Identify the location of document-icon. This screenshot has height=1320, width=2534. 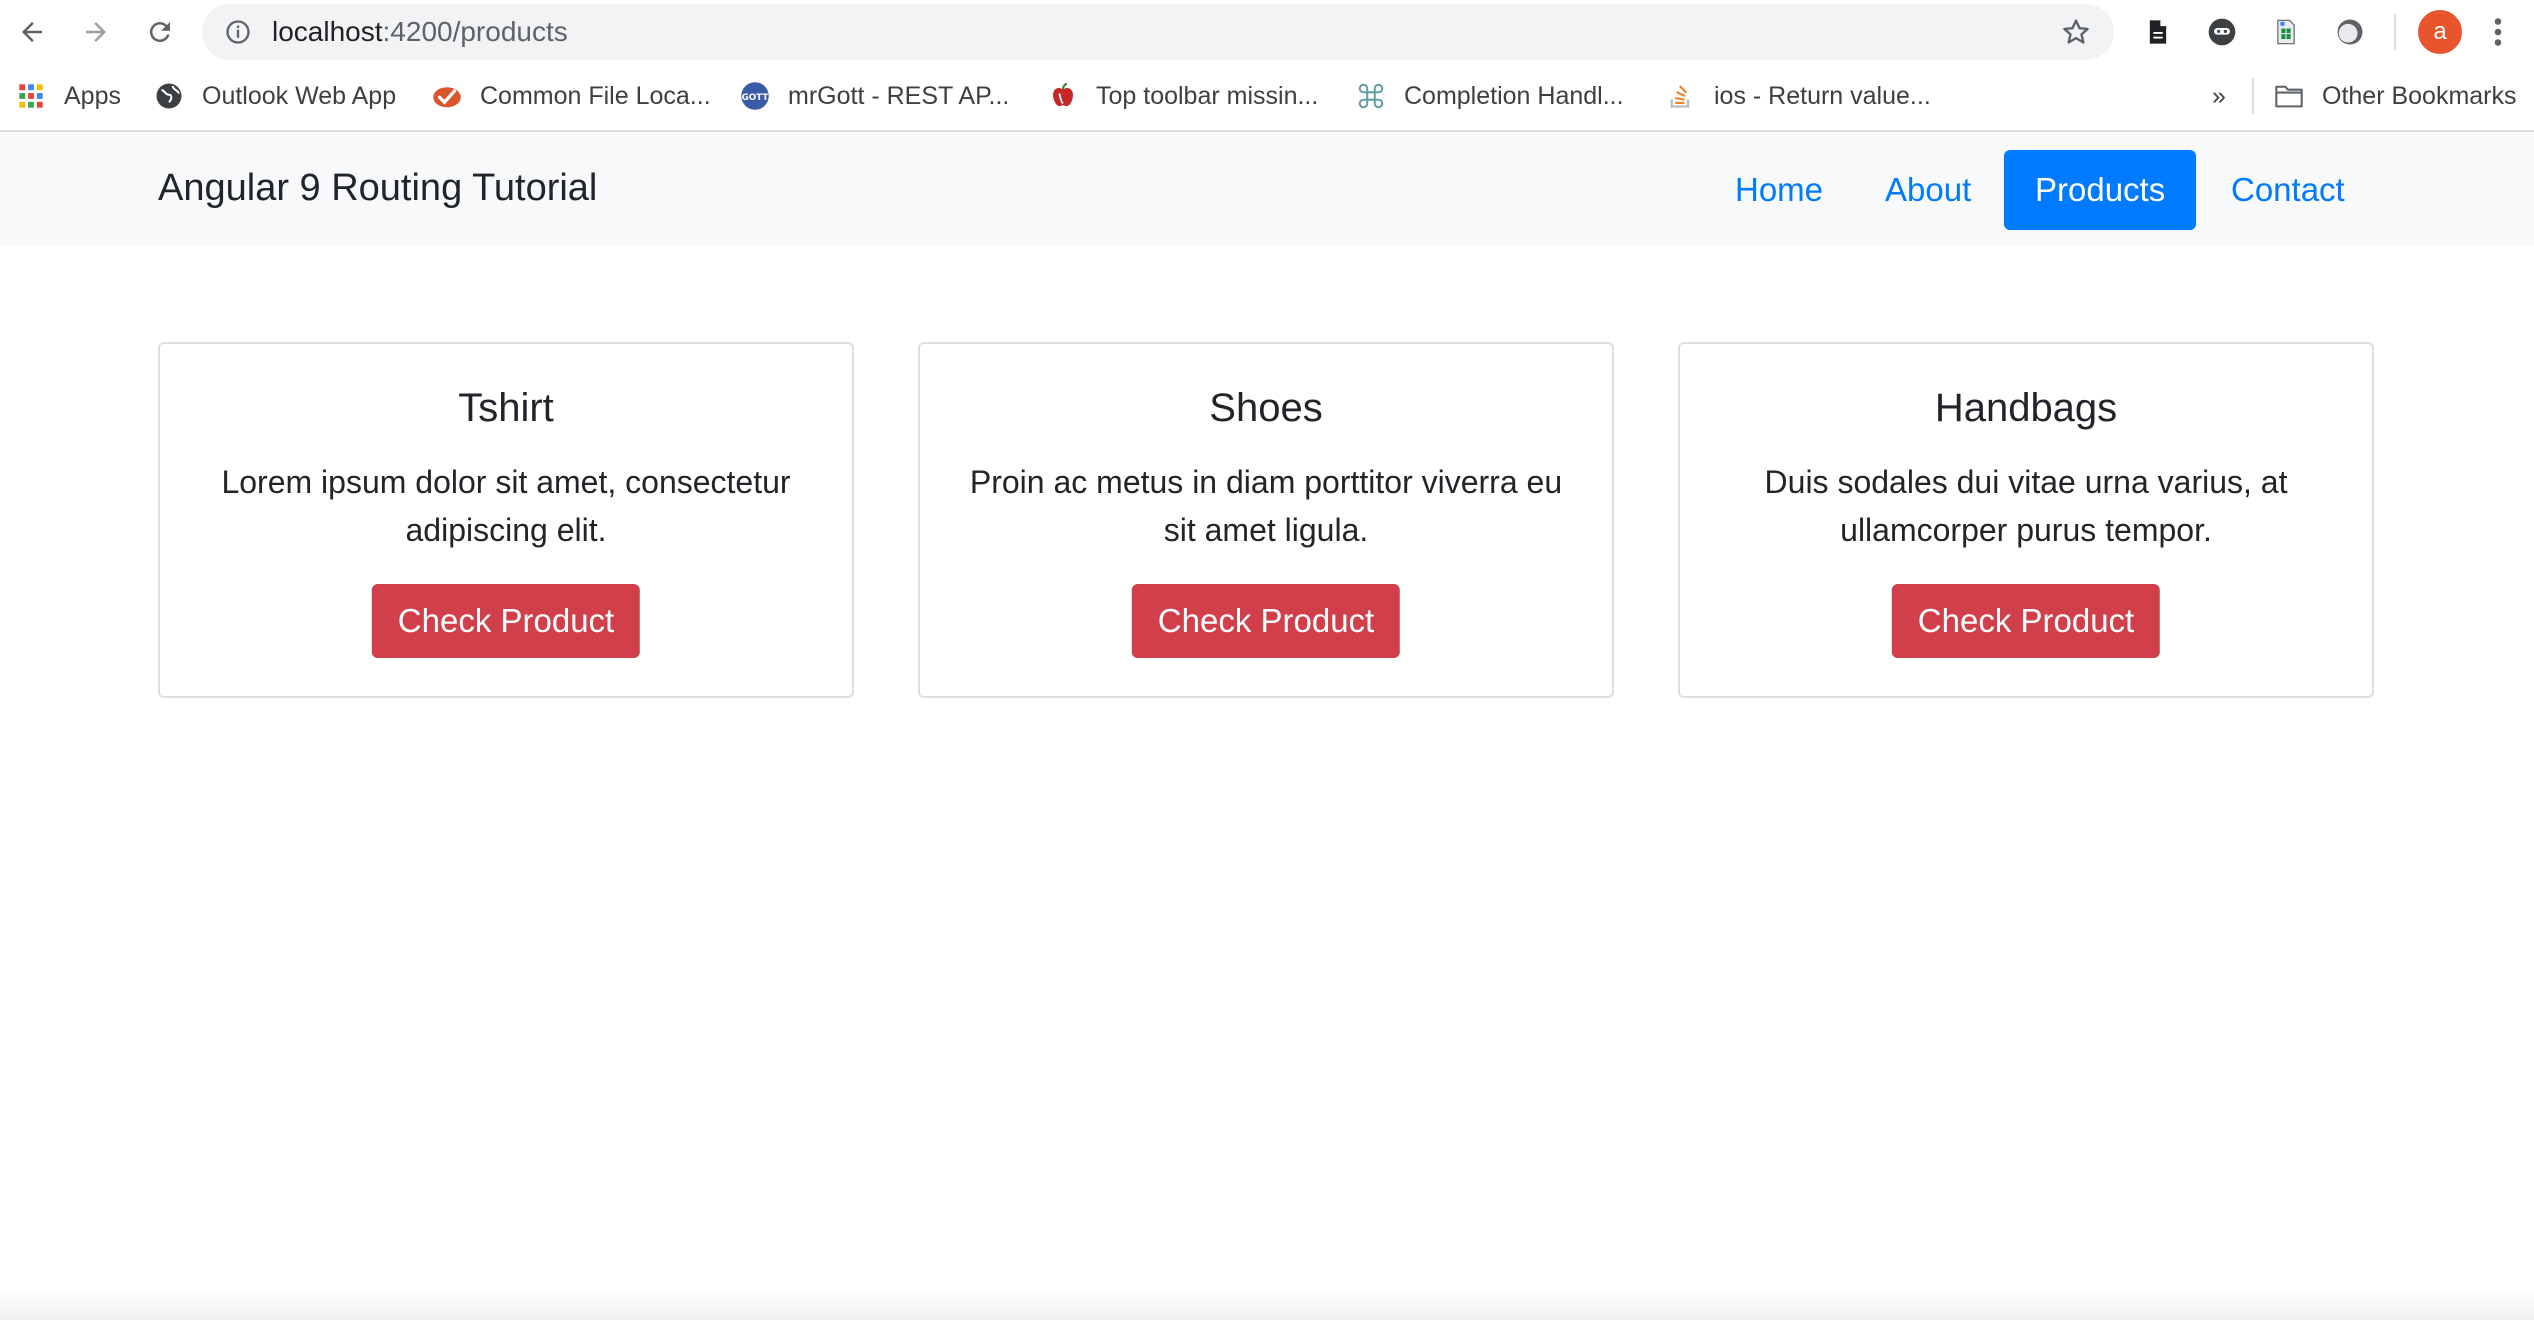
(2158, 32).